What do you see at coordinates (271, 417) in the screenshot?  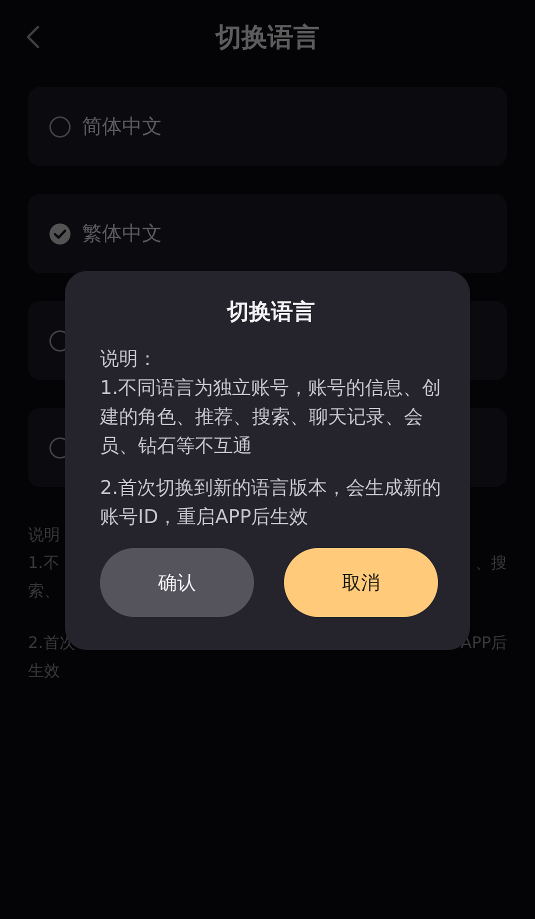 I see `dialog-text: 1.不同语言为独立账号，账号的信息、创建的角色、推荐、搜索、聊天记录、会员、钻石等不互通` at bounding box center [271, 417].